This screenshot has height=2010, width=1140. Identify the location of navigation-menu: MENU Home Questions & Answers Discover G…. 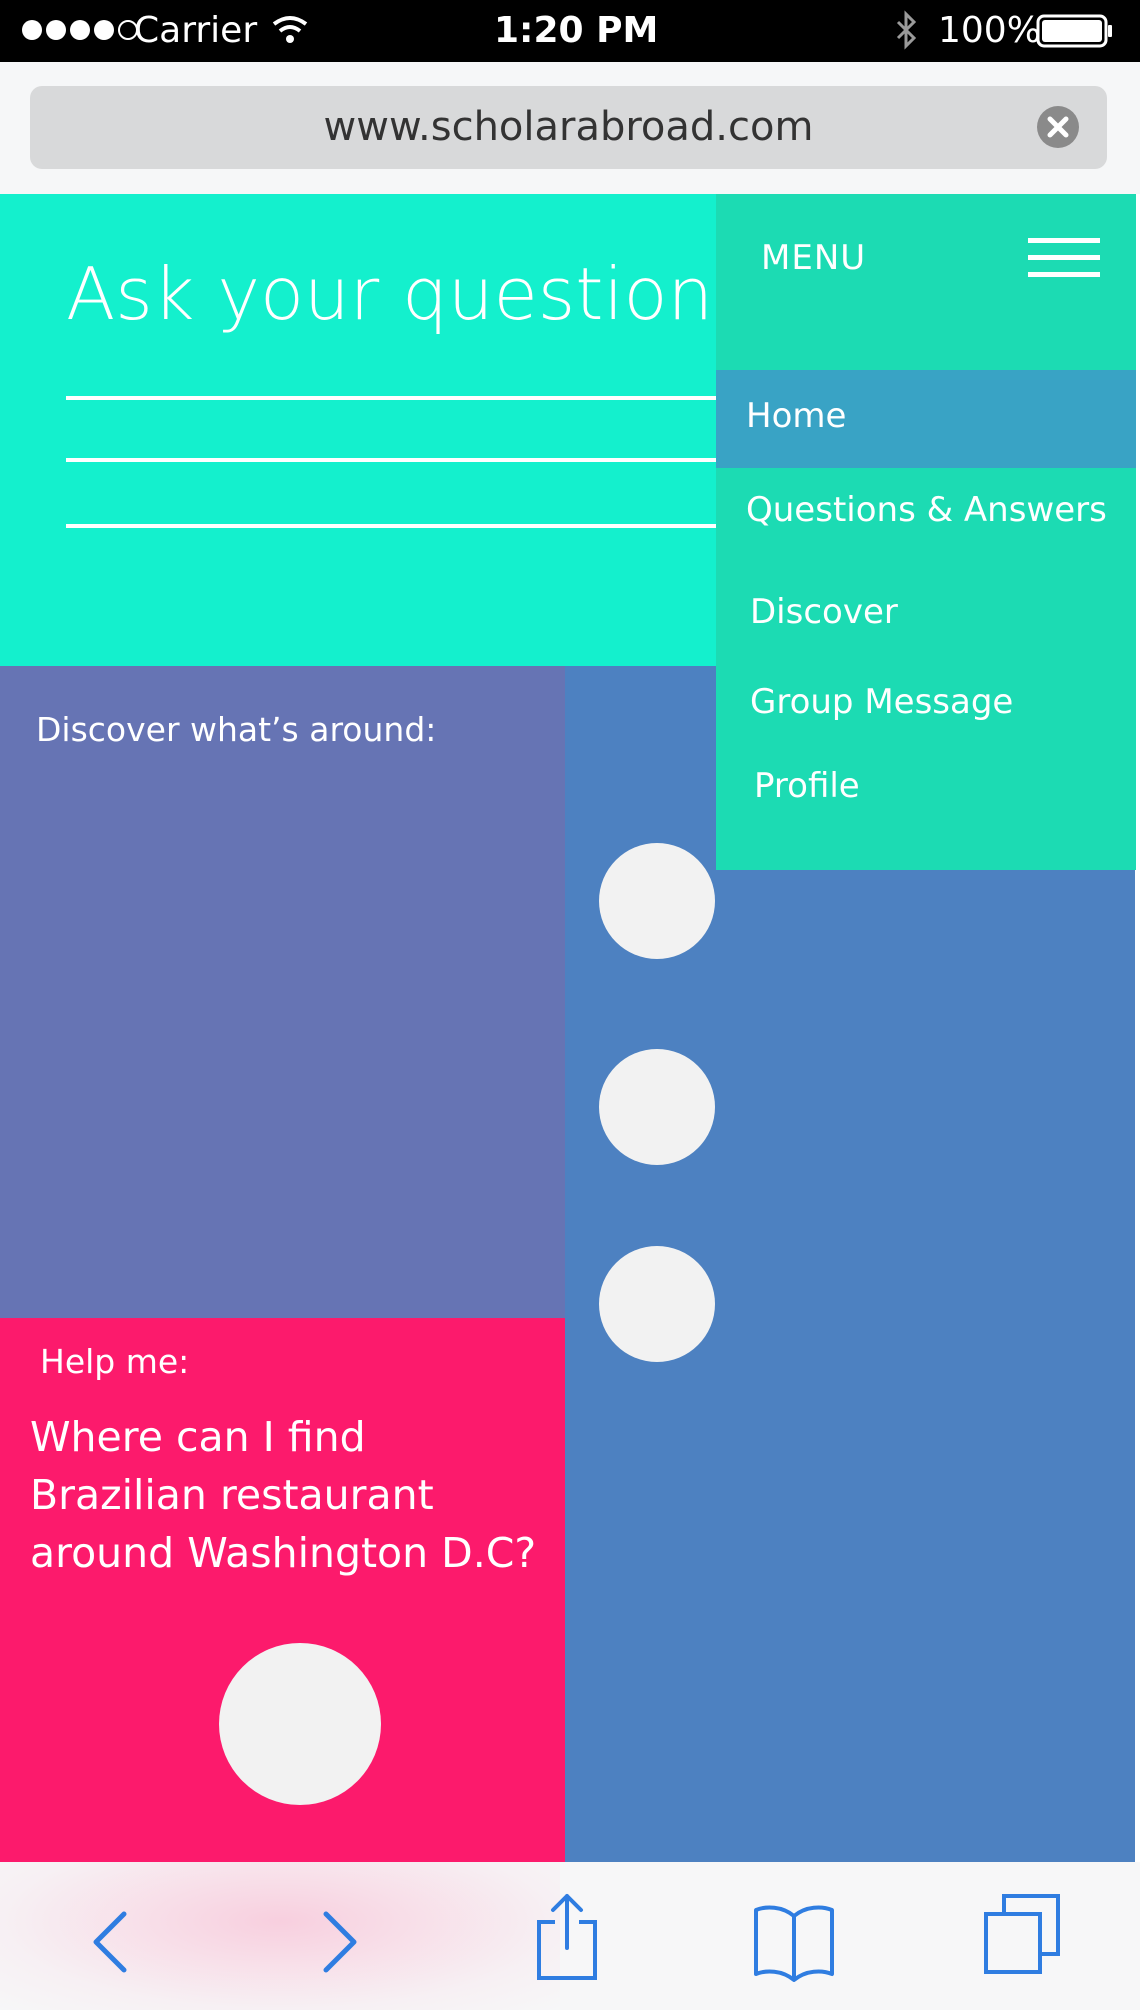
(926, 532).